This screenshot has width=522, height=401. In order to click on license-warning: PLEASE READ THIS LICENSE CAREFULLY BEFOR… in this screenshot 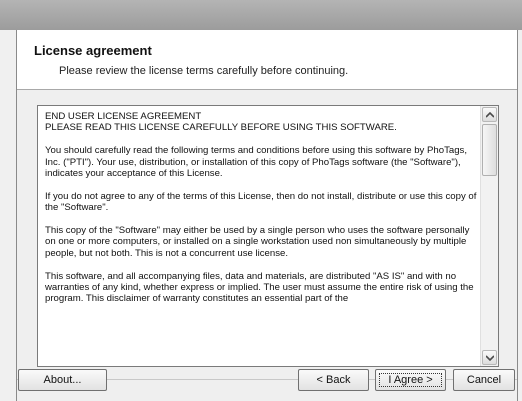, I will do `click(221, 128)`.